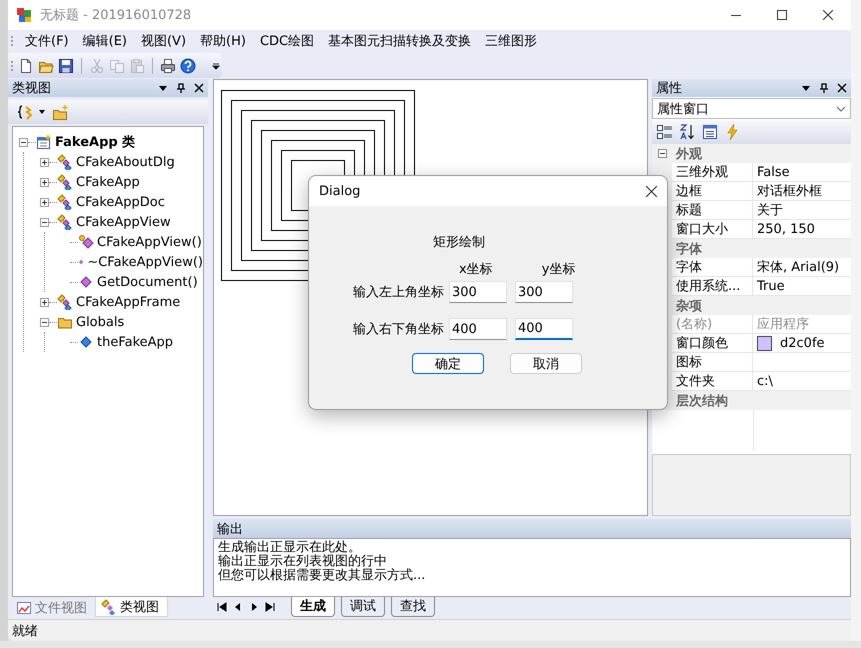  What do you see at coordinates (712, 381) in the screenshot?
I see `property-name: 文件夹` at bounding box center [712, 381].